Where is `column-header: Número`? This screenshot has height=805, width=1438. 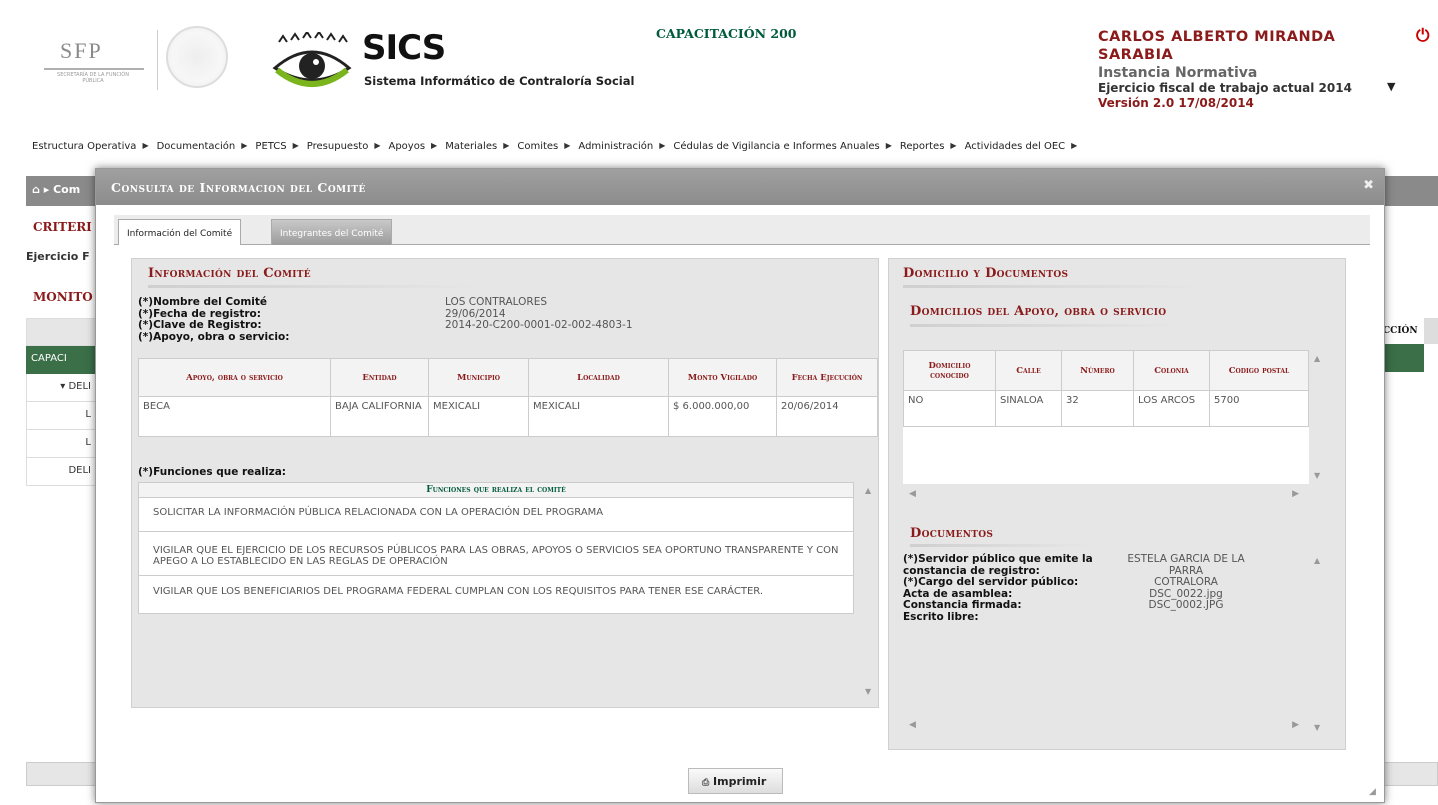 column-header: Número is located at coordinates (1097, 370).